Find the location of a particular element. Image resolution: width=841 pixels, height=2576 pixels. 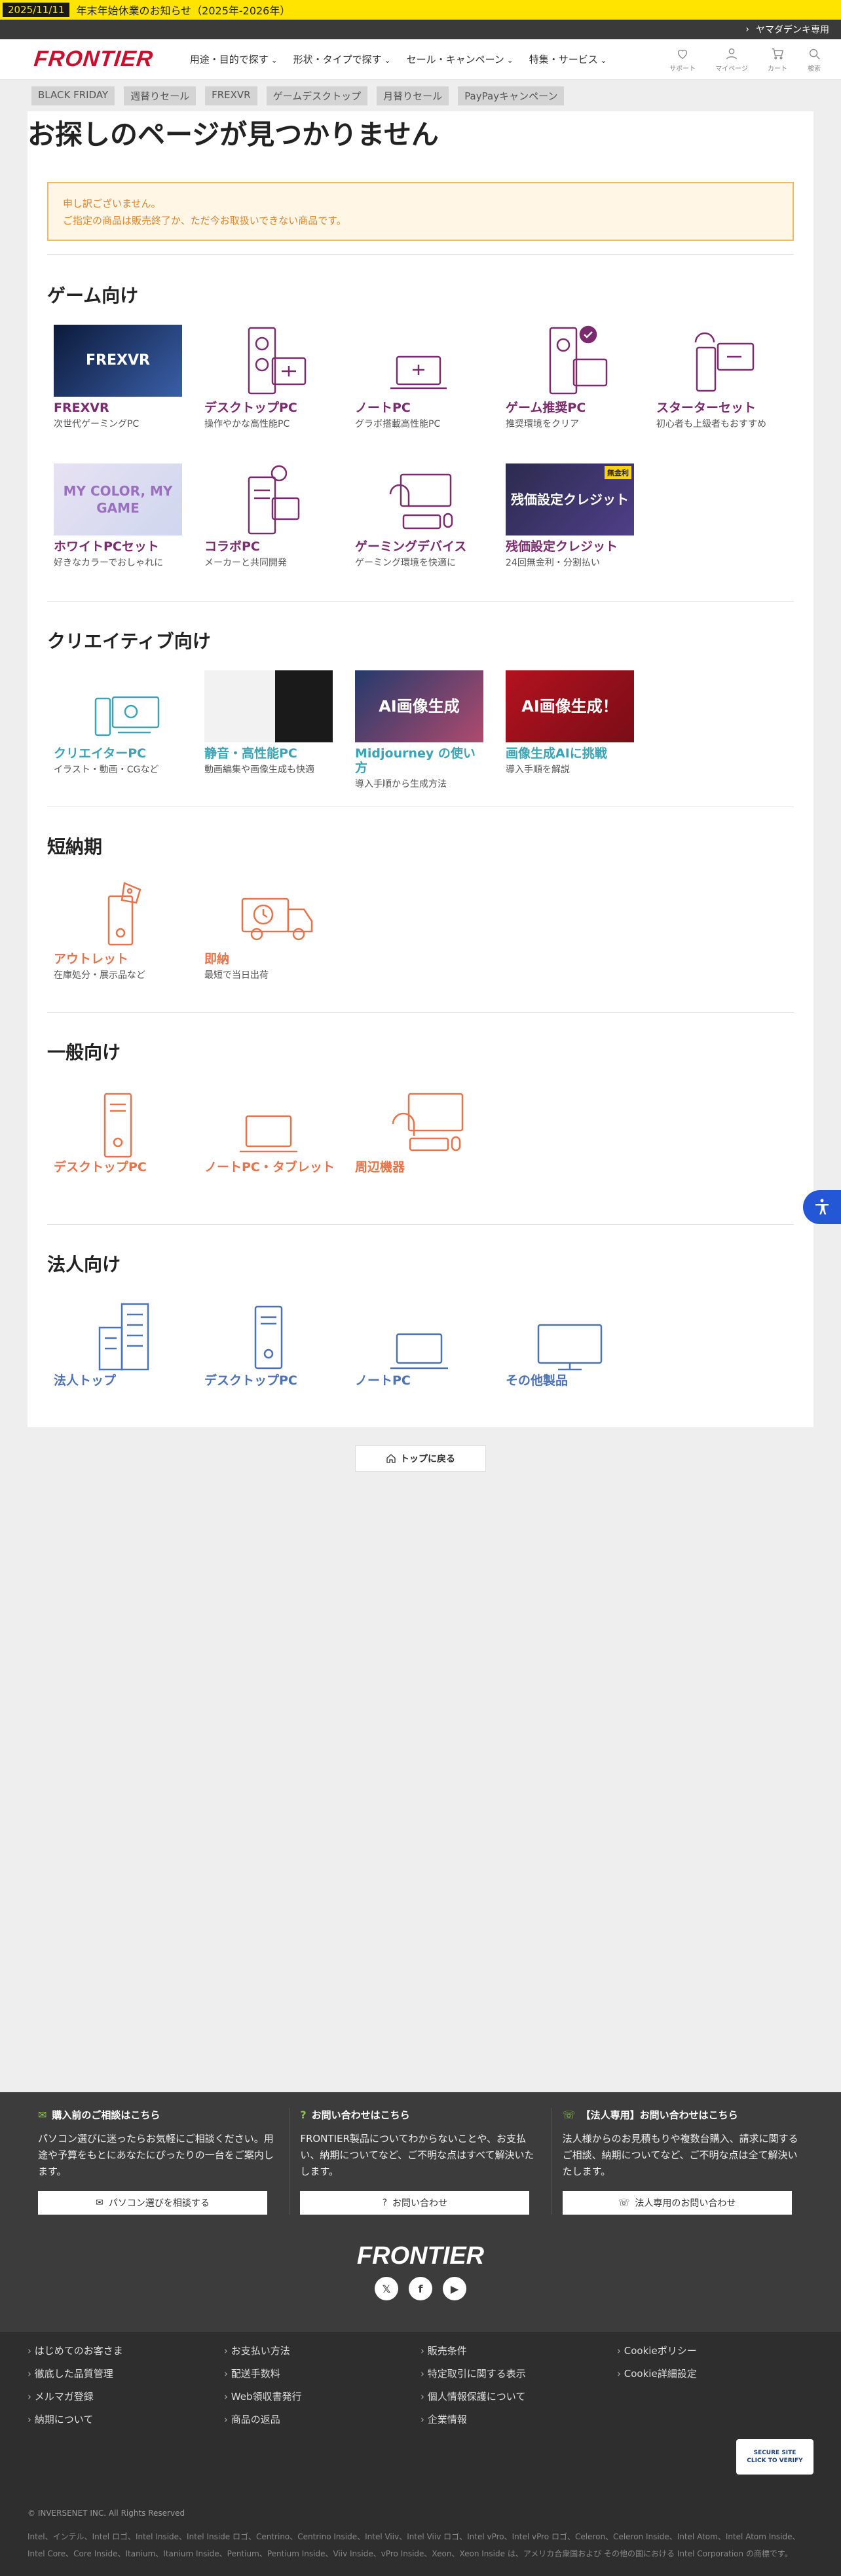

quick-item-outlet: アウトレット 在庫処分・展示品など is located at coordinates (120, 928).